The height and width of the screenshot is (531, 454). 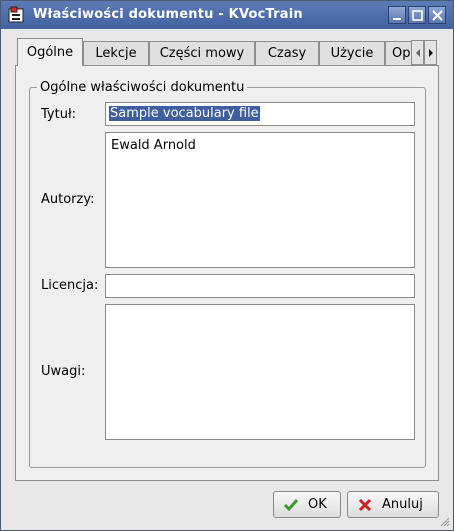 I want to click on tab-parts-of-speech: Części mowy, so click(x=202, y=53).